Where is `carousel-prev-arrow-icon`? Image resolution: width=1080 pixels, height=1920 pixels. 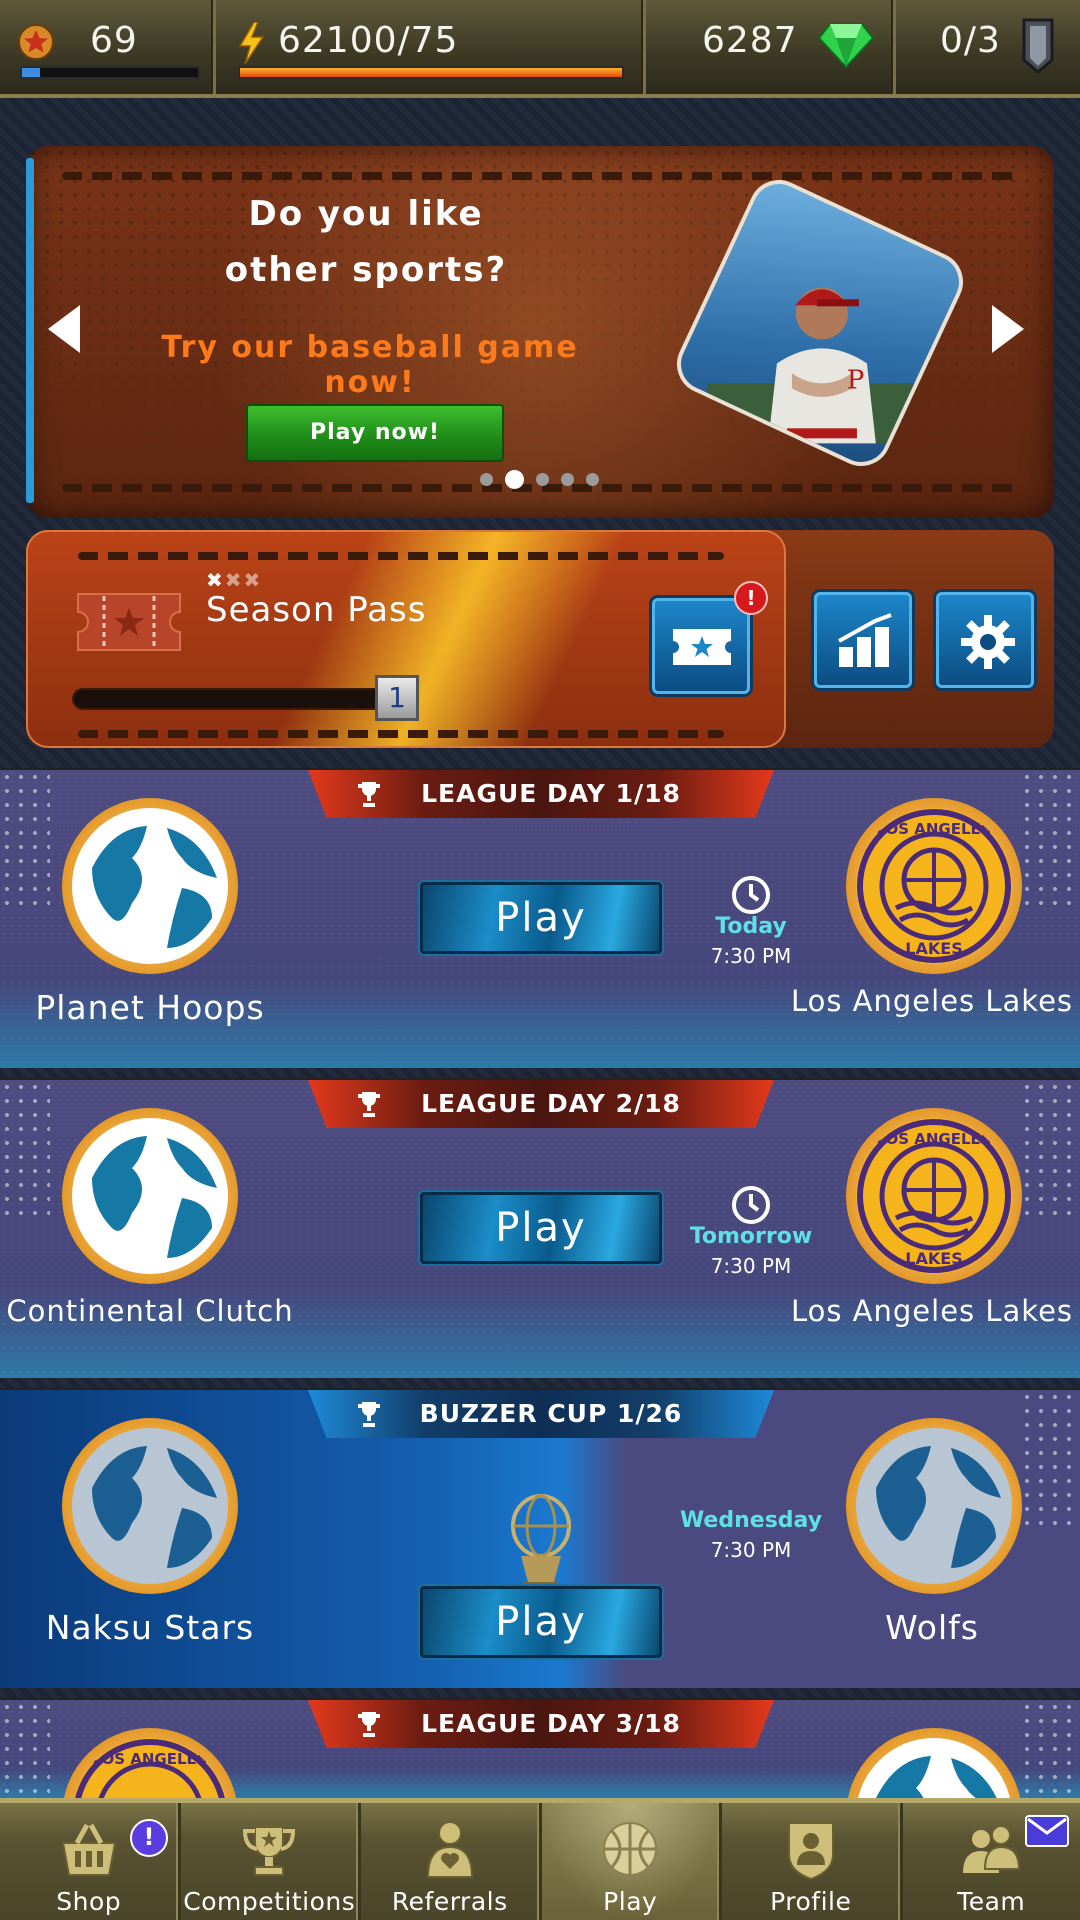
carousel-prev-arrow-icon is located at coordinates (64, 329).